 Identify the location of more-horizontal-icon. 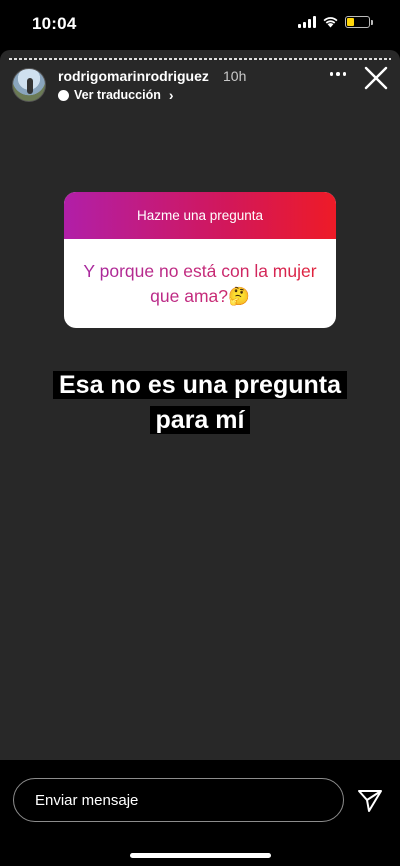
(331, 74).